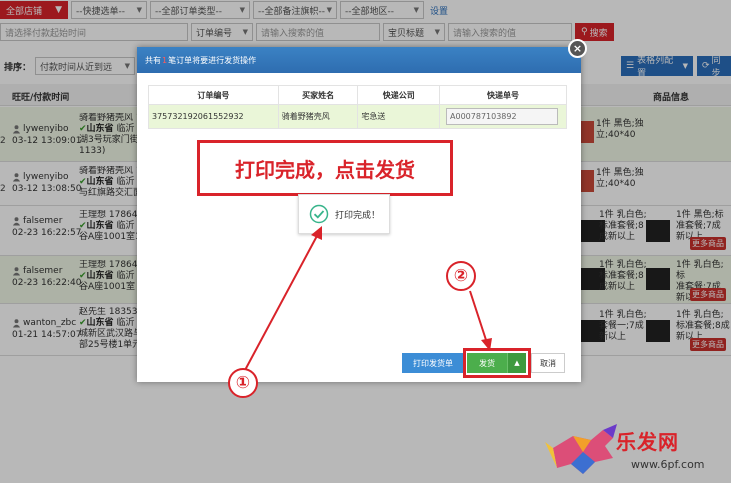 The width and height of the screenshot is (731, 483). I want to click on step-2-marker: ②, so click(461, 276).